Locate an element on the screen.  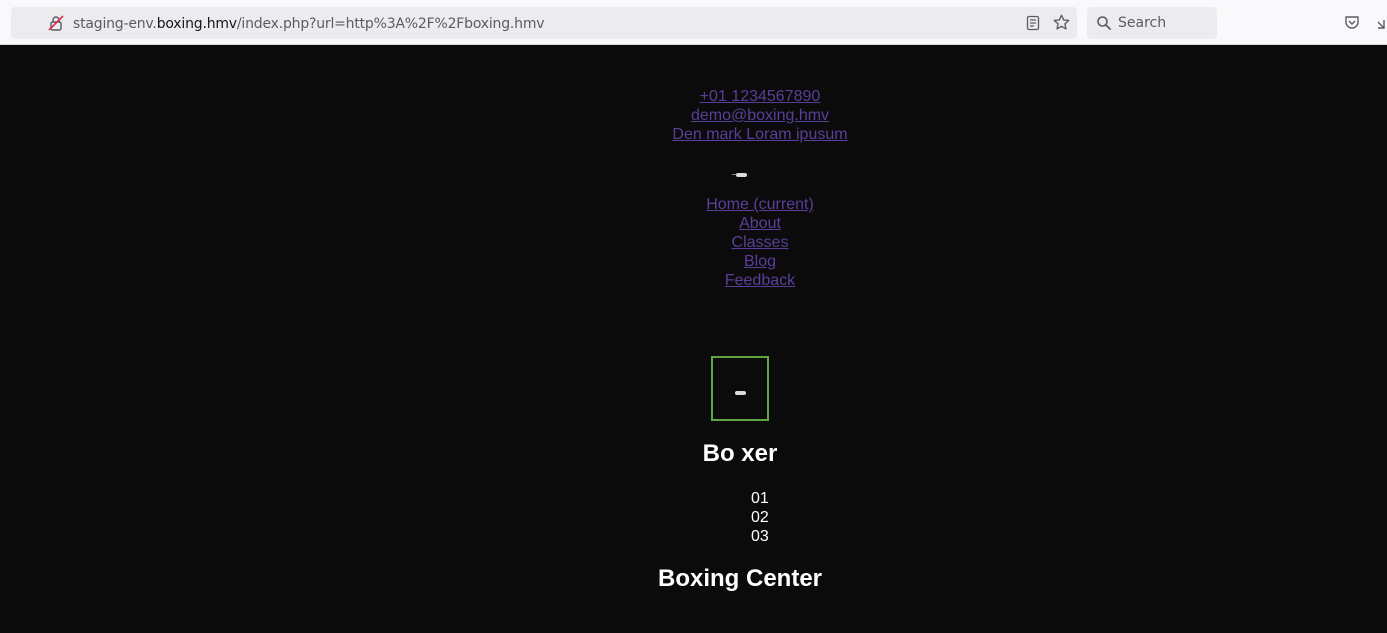
url-path: /index.php?url=http%3A%2F%2Fboxing.hmv is located at coordinates (390, 24).